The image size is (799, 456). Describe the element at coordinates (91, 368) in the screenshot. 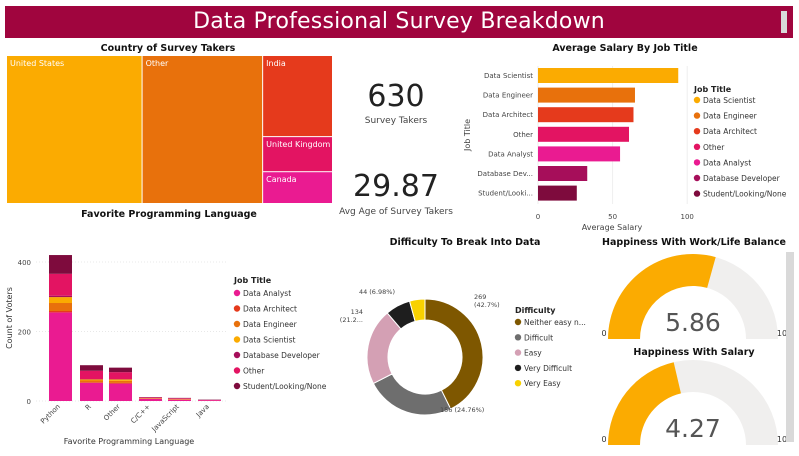

I see `language-bar-r-student-looking-none` at that location.